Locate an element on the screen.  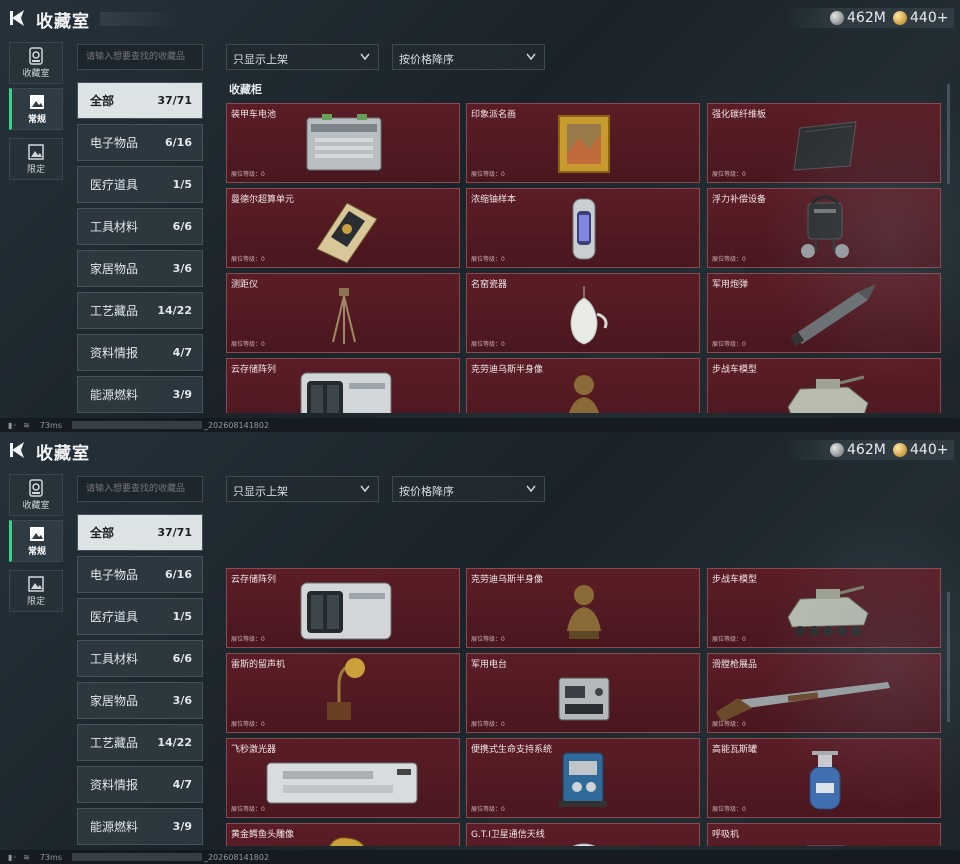
collection-item-card: 黄金鳄鱼头雕像展位等级：0 is located at coordinates (343, 834).